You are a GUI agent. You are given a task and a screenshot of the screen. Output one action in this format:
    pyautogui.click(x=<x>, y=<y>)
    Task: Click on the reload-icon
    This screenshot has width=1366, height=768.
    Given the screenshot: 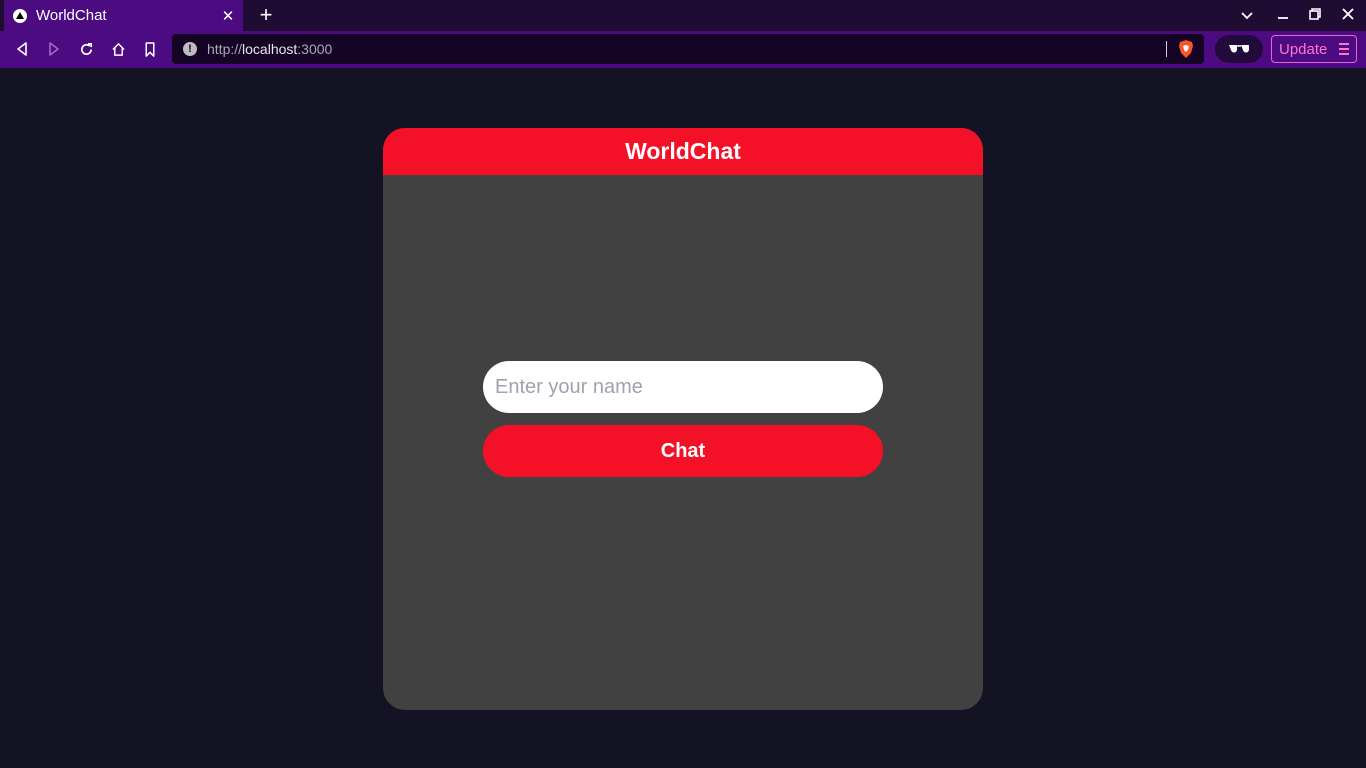 What is the action you would take?
    pyautogui.click(x=86, y=48)
    